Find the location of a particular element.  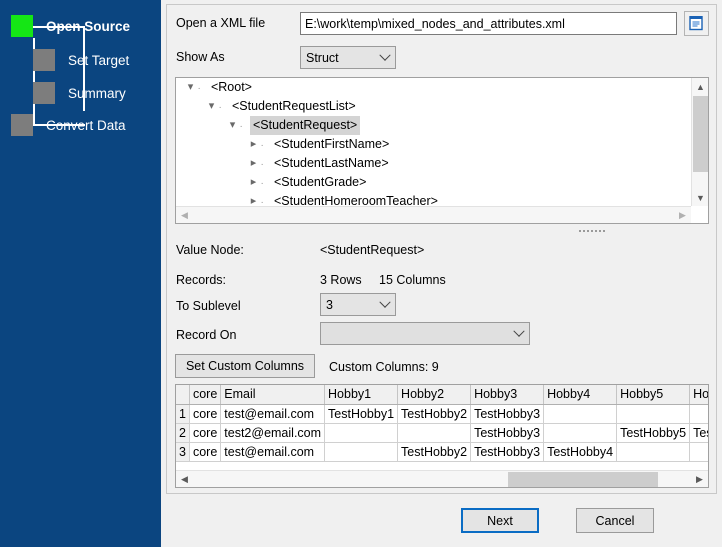

tree-node: ▸ · <StudentGrade> is located at coordinates (433, 182).